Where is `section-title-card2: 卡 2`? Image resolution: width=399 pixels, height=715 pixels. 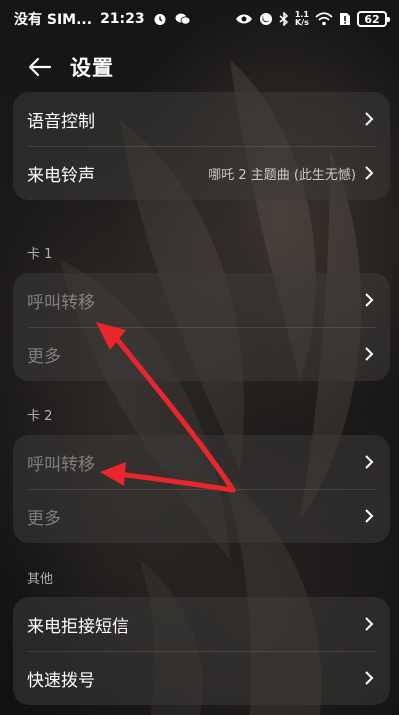 section-title-card2: 卡 2 is located at coordinates (40, 416).